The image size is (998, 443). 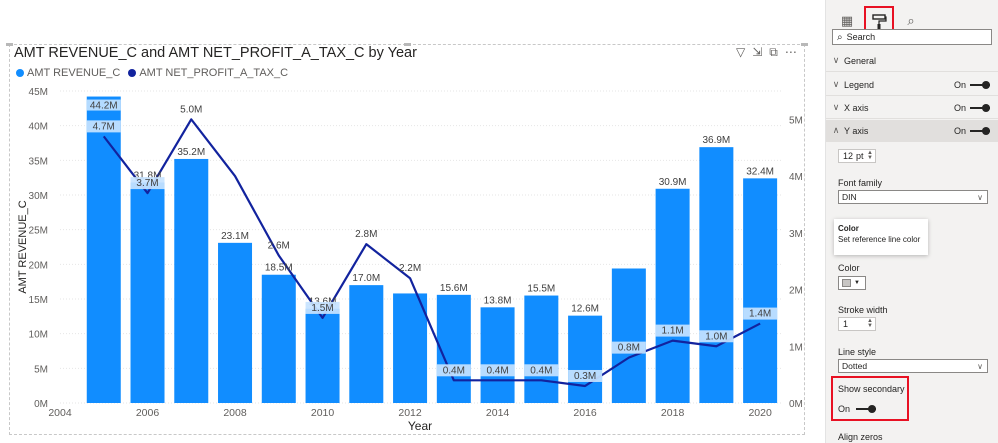 I want to click on x-tick-label: 2018, so click(x=673, y=413).